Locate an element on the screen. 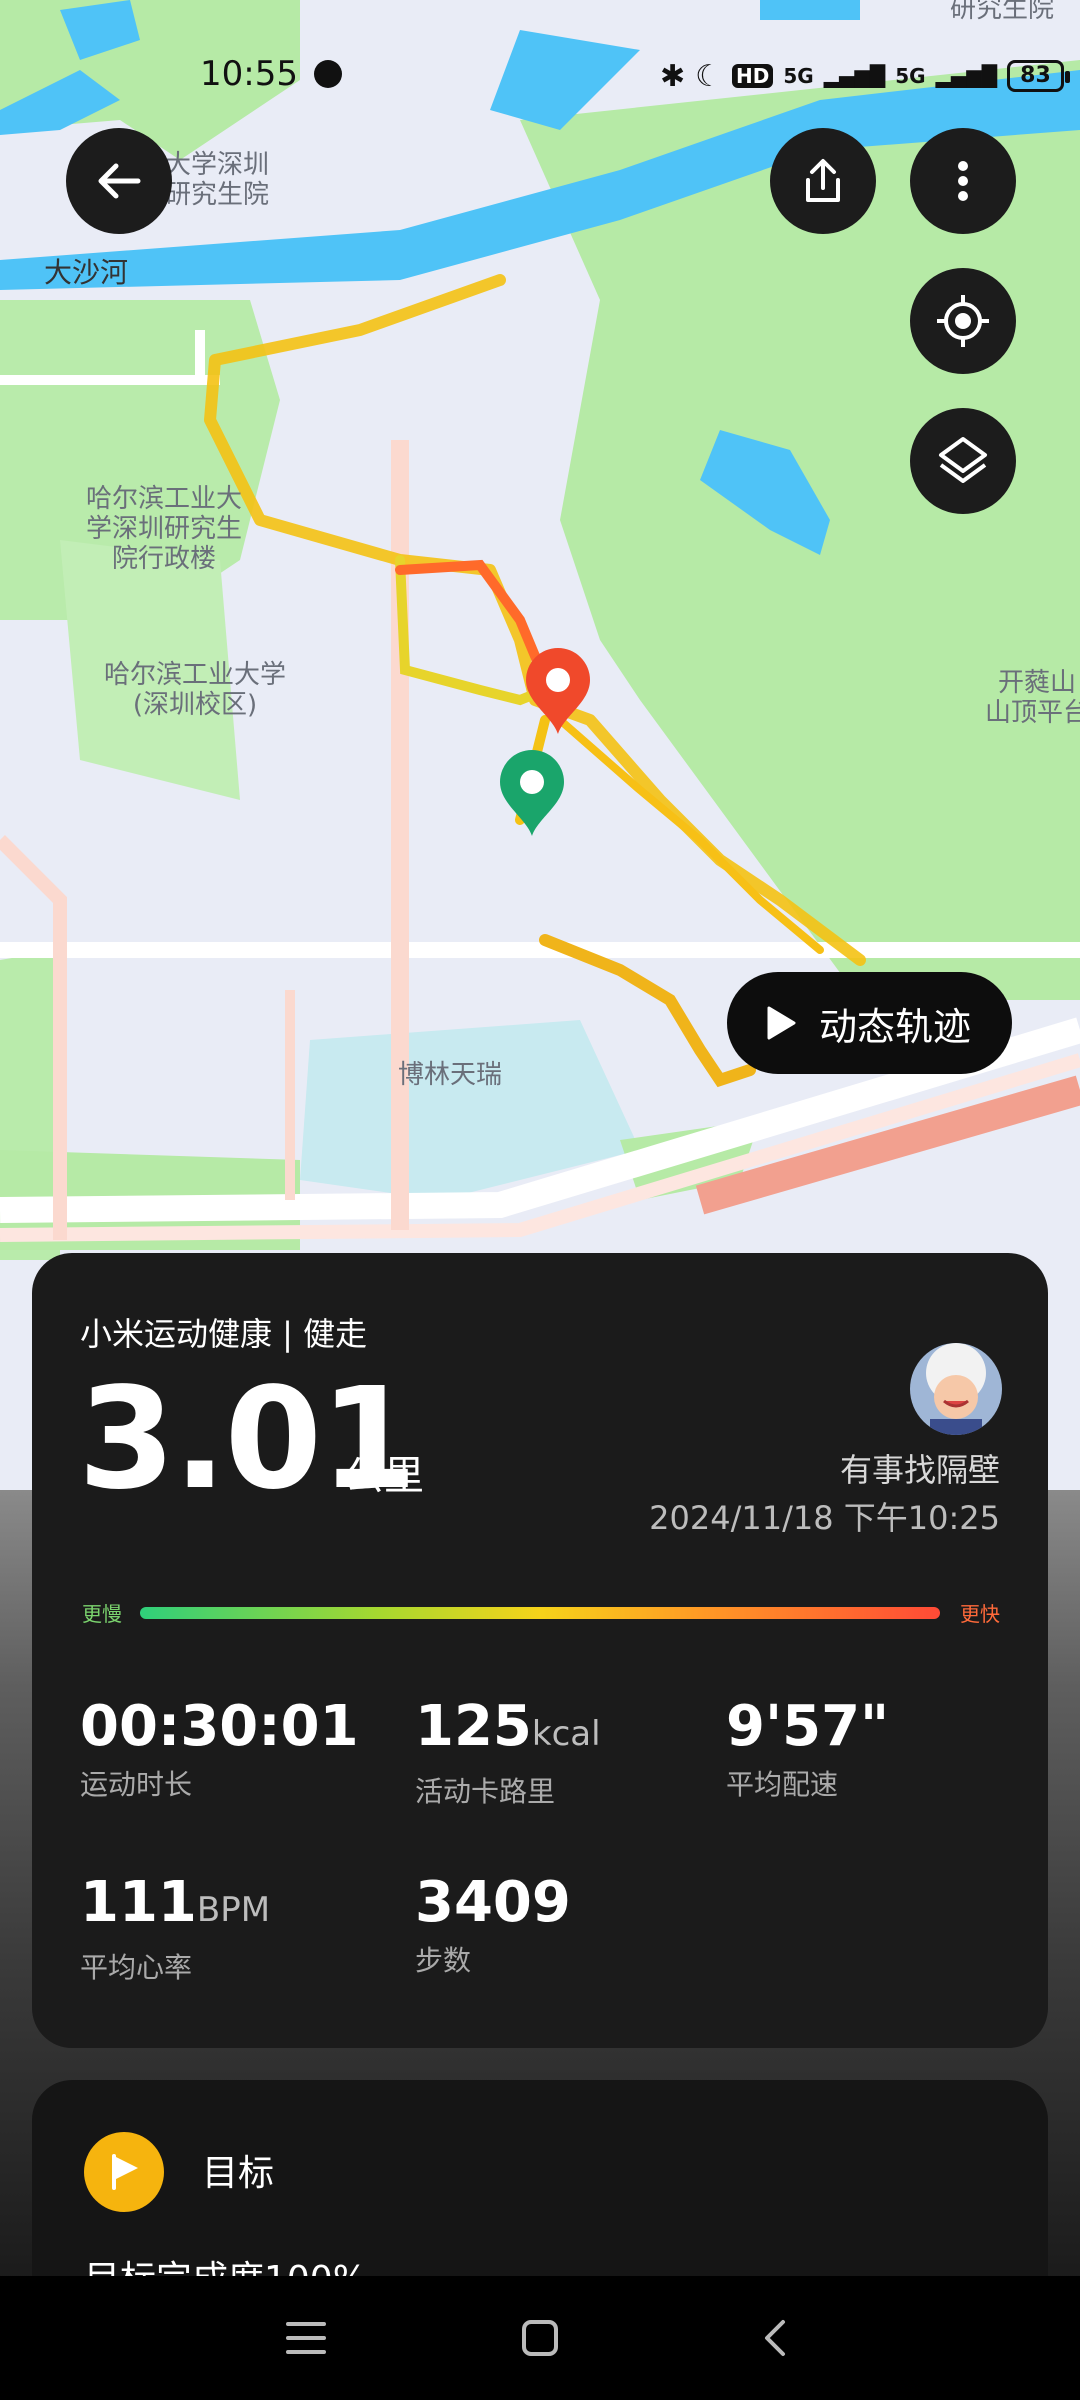  steps-value: 3409 is located at coordinates (493, 1902).